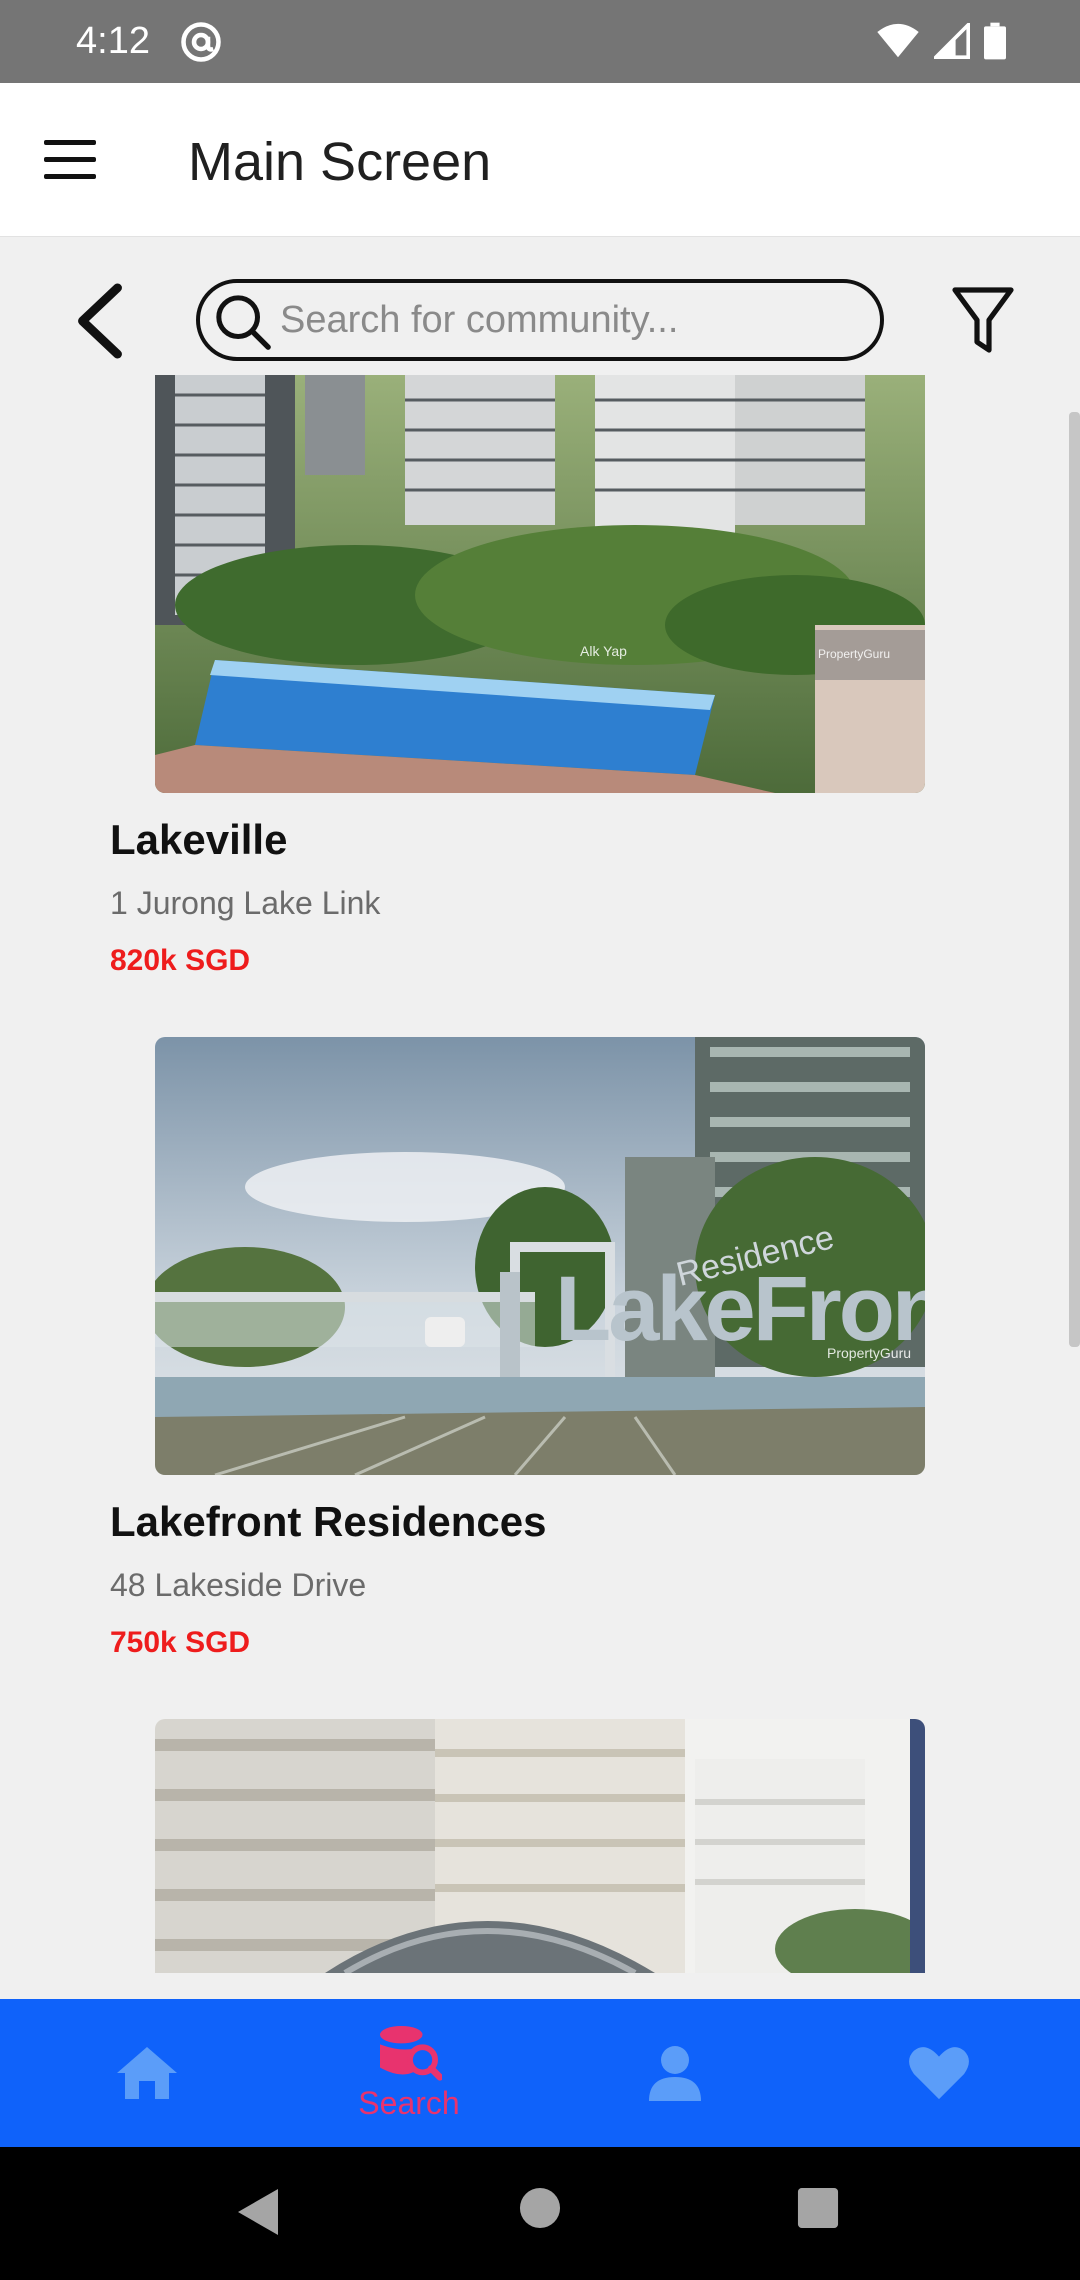  I want to click on heart-icon, so click(939, 2073).